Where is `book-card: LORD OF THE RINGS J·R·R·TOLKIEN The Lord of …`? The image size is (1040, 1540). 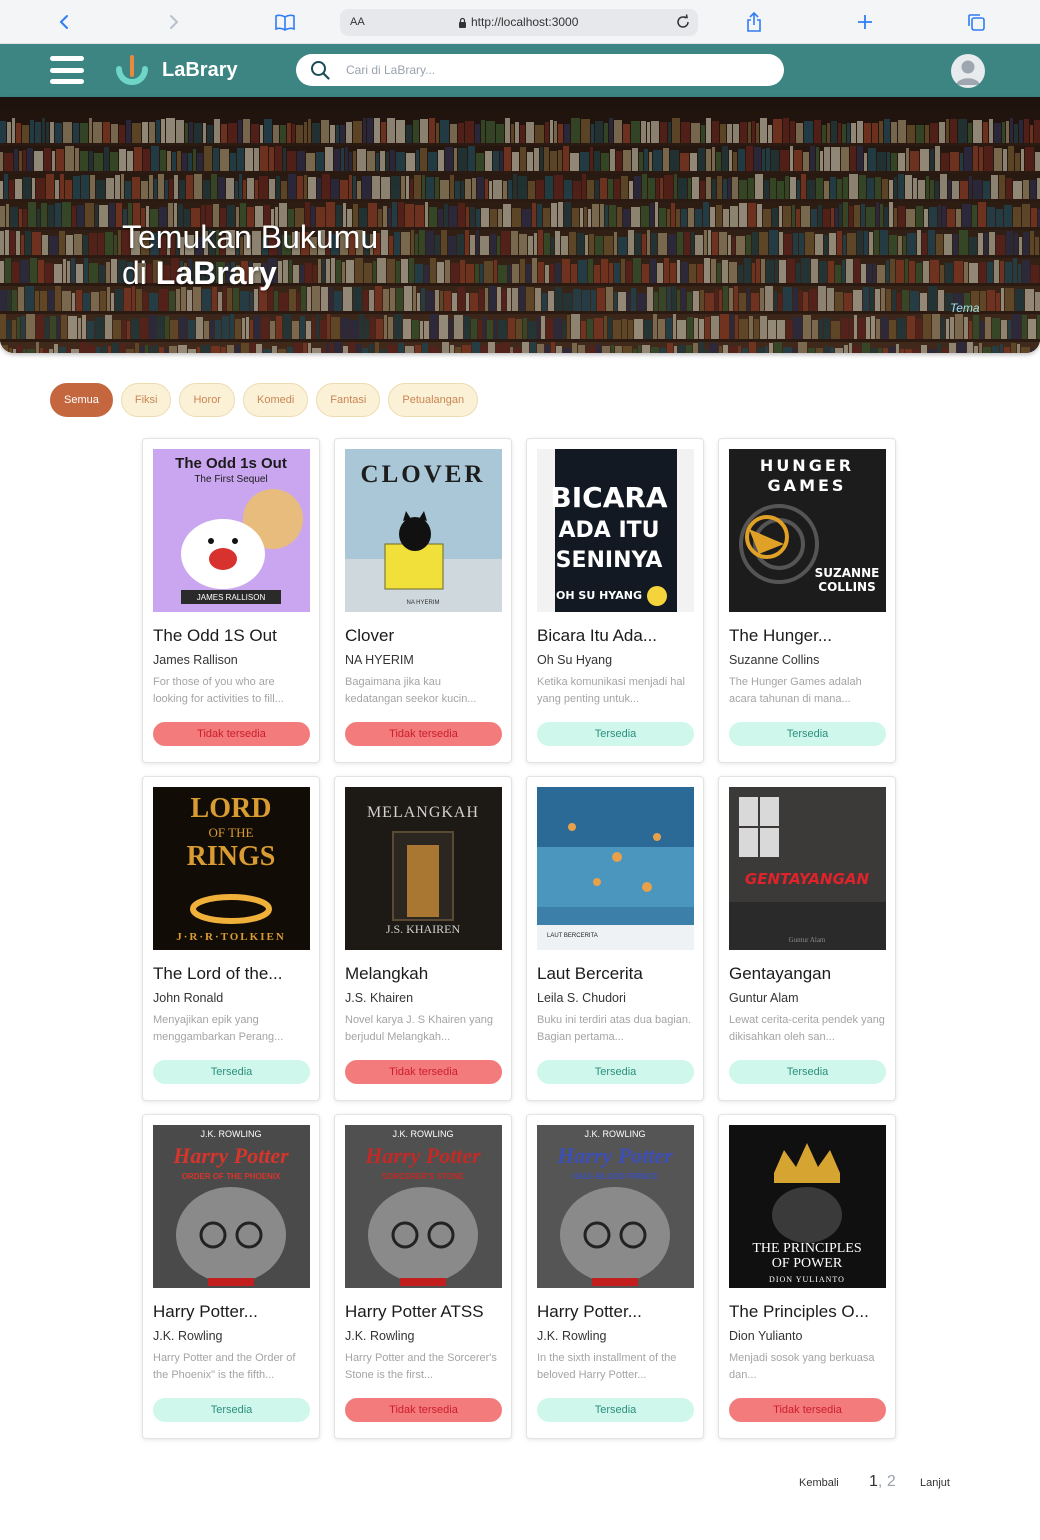
book-card: LORD OF THE RINGS J·R·R·TOLKIEN The Lord of … is located at coordinates (231, 938).